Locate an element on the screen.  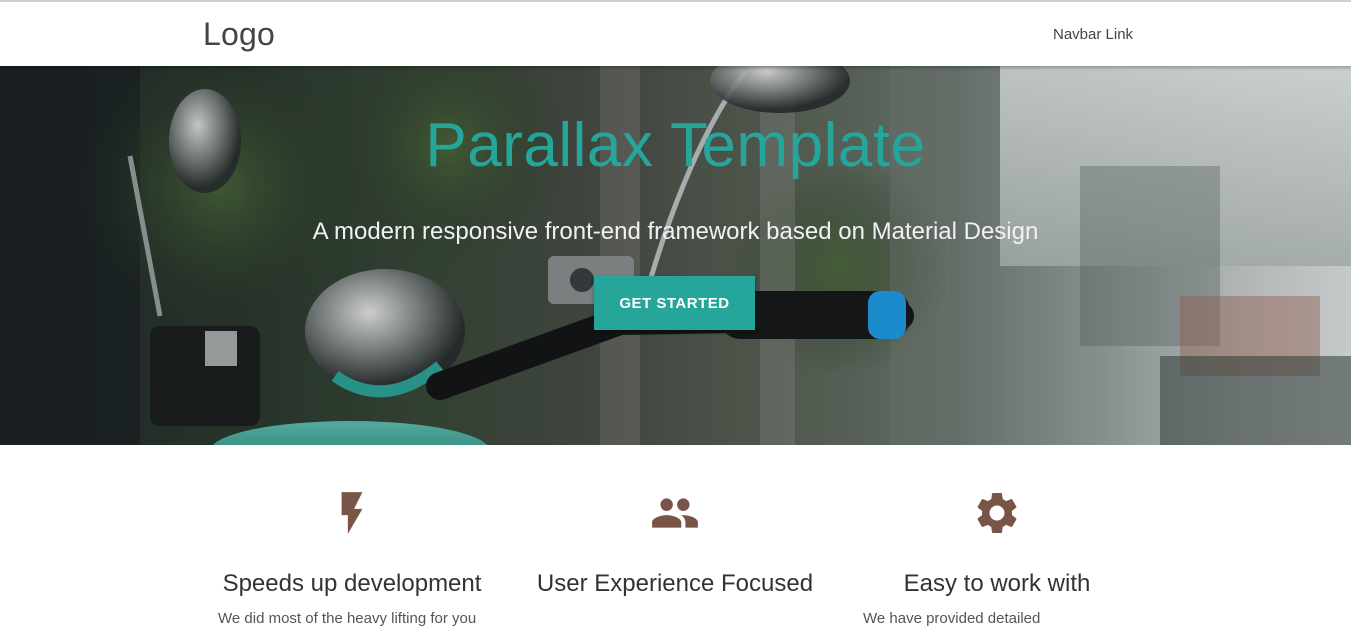
feature-title: Easy to work with is located at coordinates (997, 583).